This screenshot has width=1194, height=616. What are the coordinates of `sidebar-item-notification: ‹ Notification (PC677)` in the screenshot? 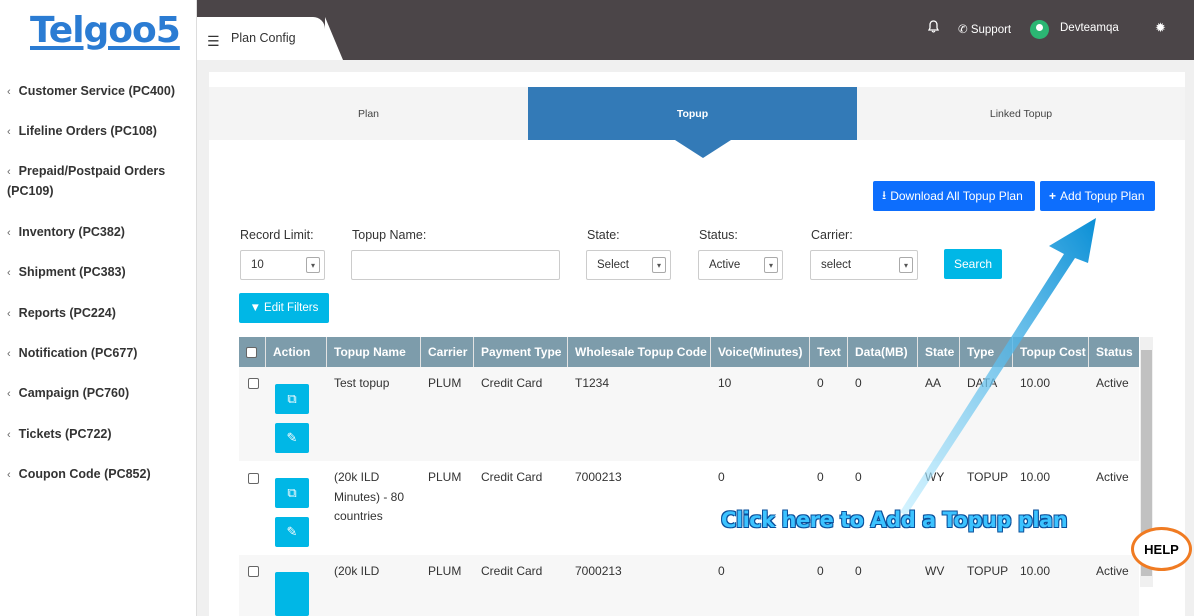 It's located at (98, 364).